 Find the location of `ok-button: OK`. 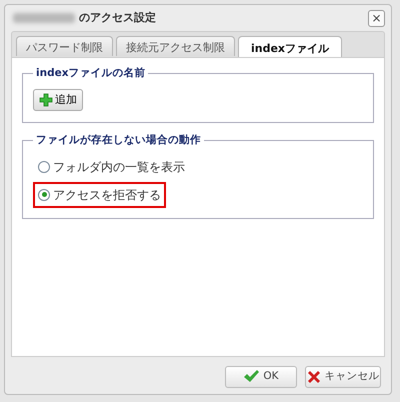

ok-button: OK is located at coordinates (261, 377).